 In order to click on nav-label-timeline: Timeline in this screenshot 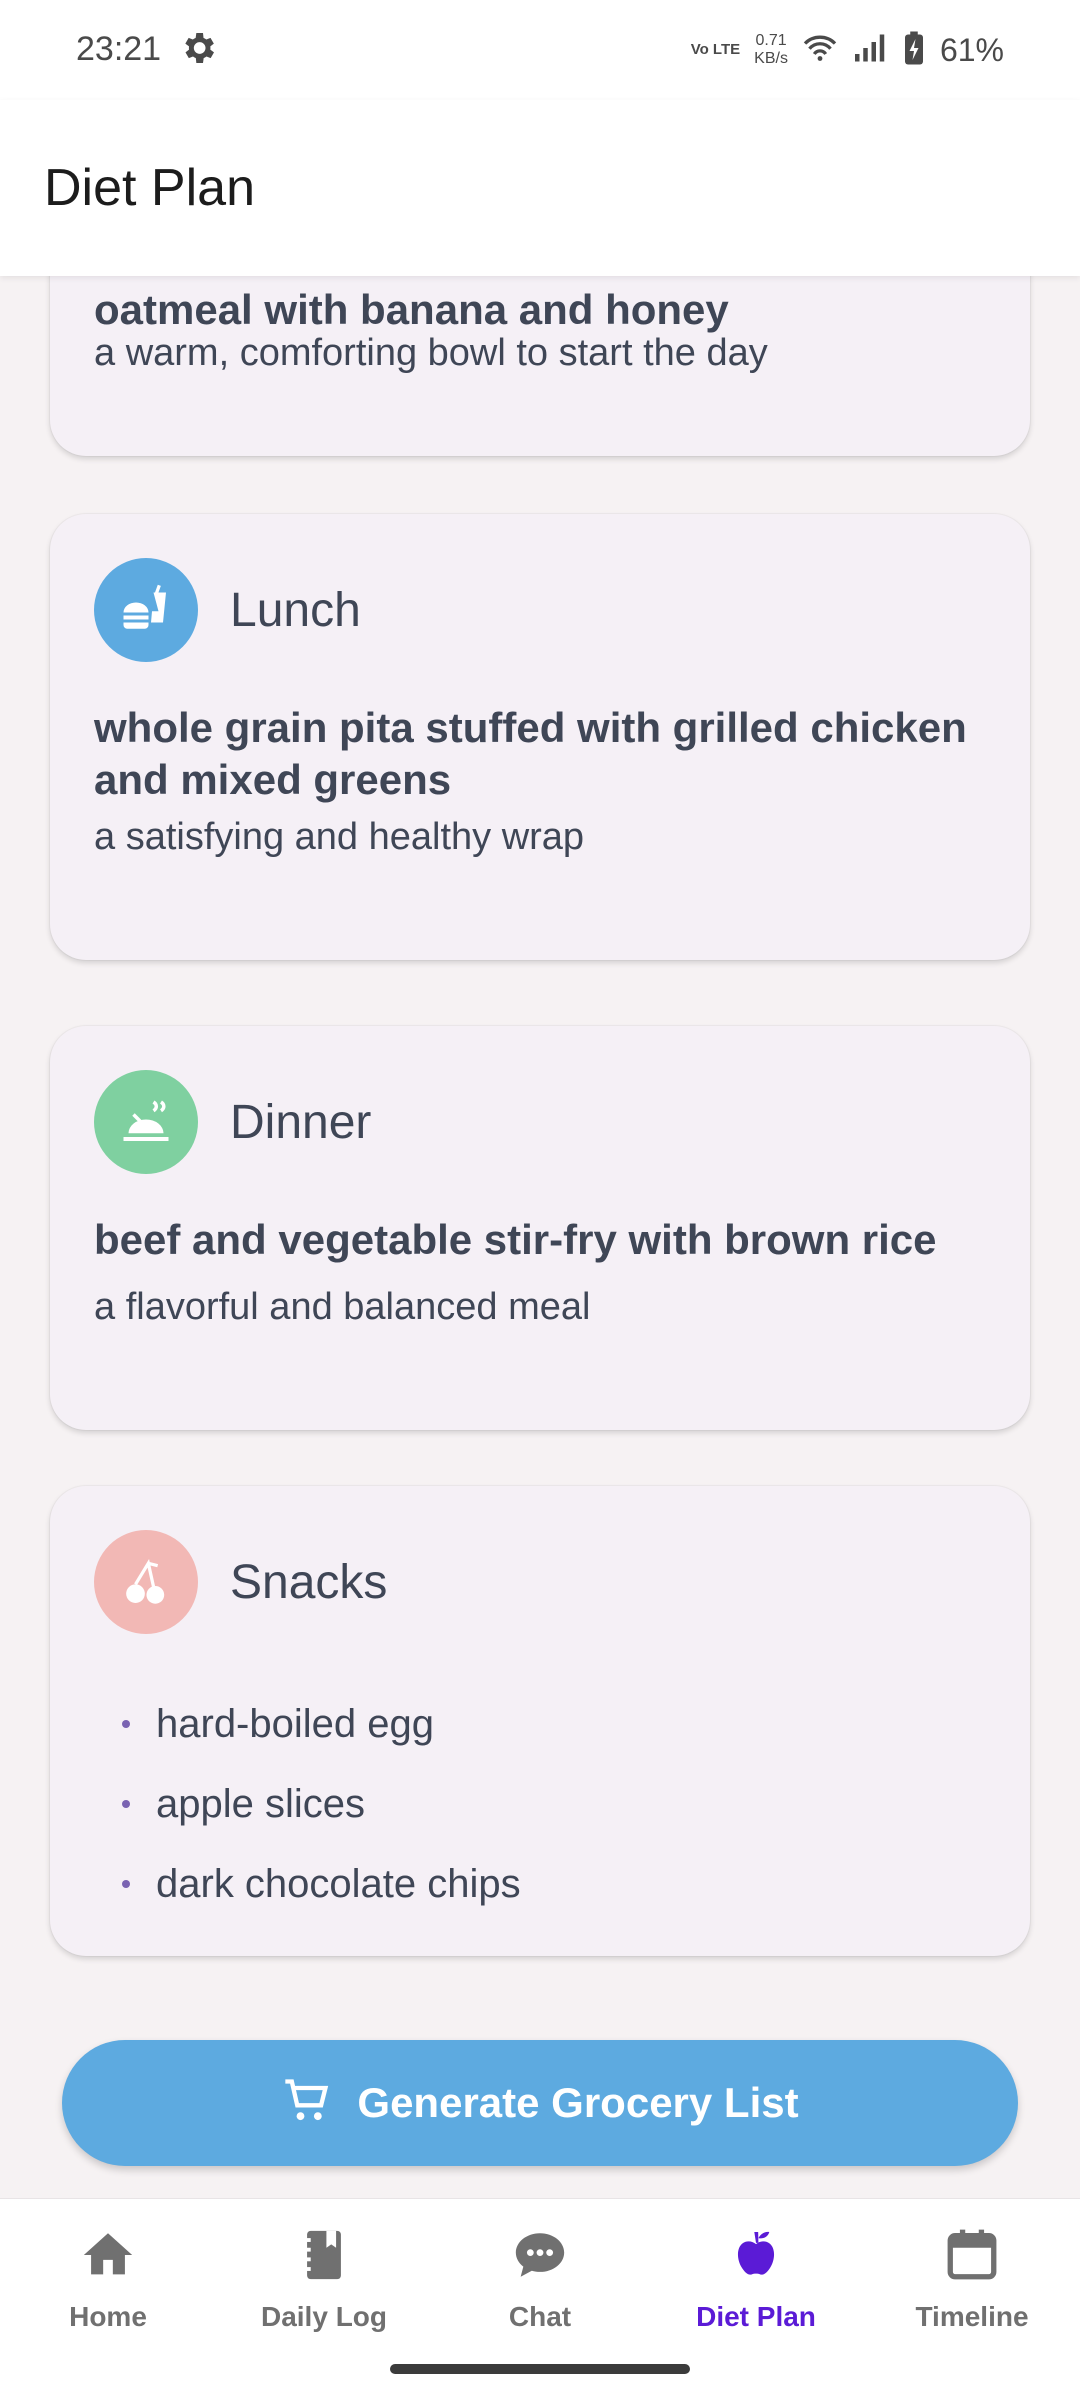, I will do `click(972, 2316)`.